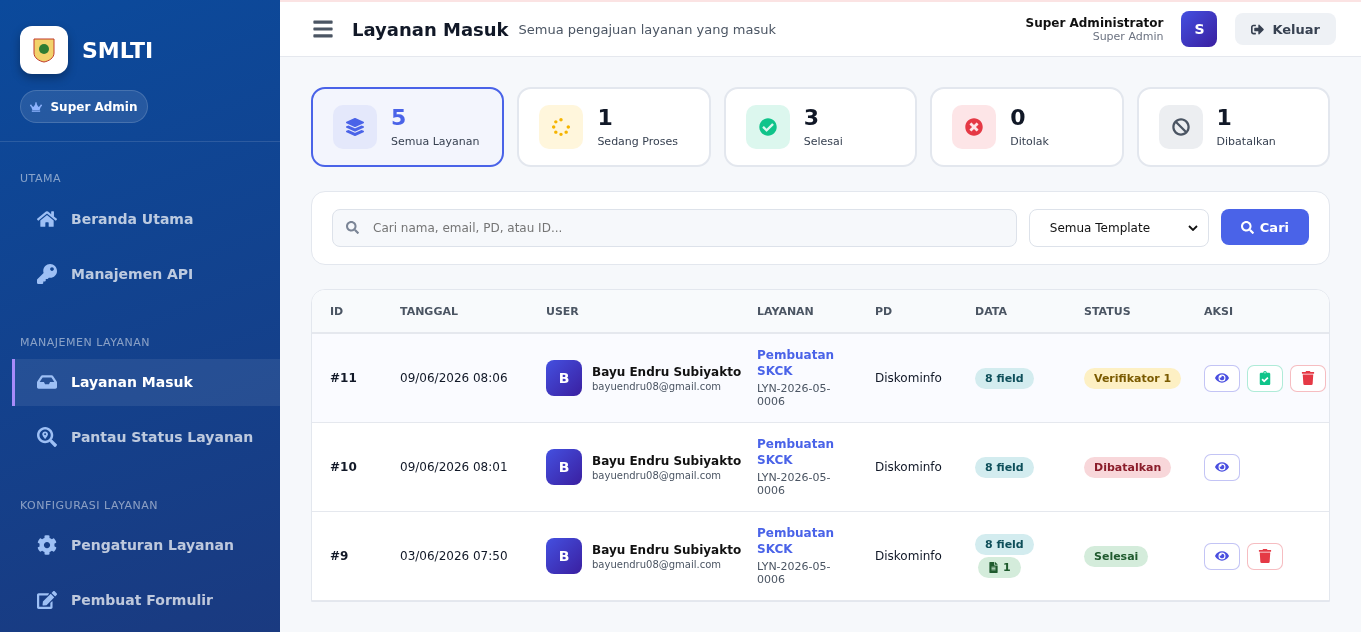 This screenshot has width=1361, height=632. Describe the element at coordinates (812, 117) in the screenshot. I see `stat-value: 3` at that location.